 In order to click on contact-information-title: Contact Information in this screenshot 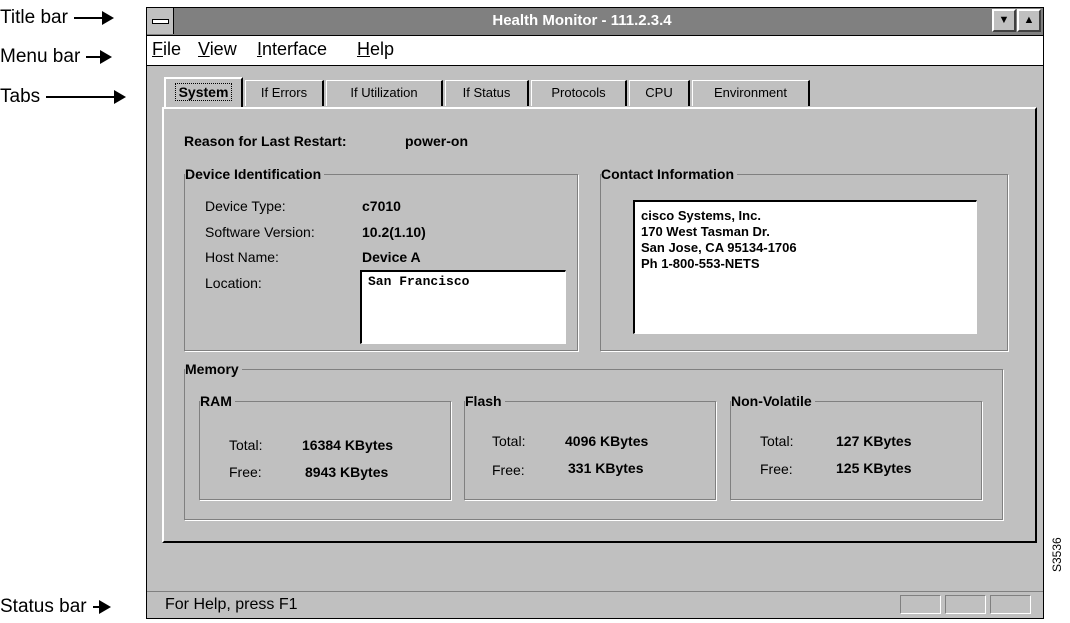, I will do `click(669, 174)`.